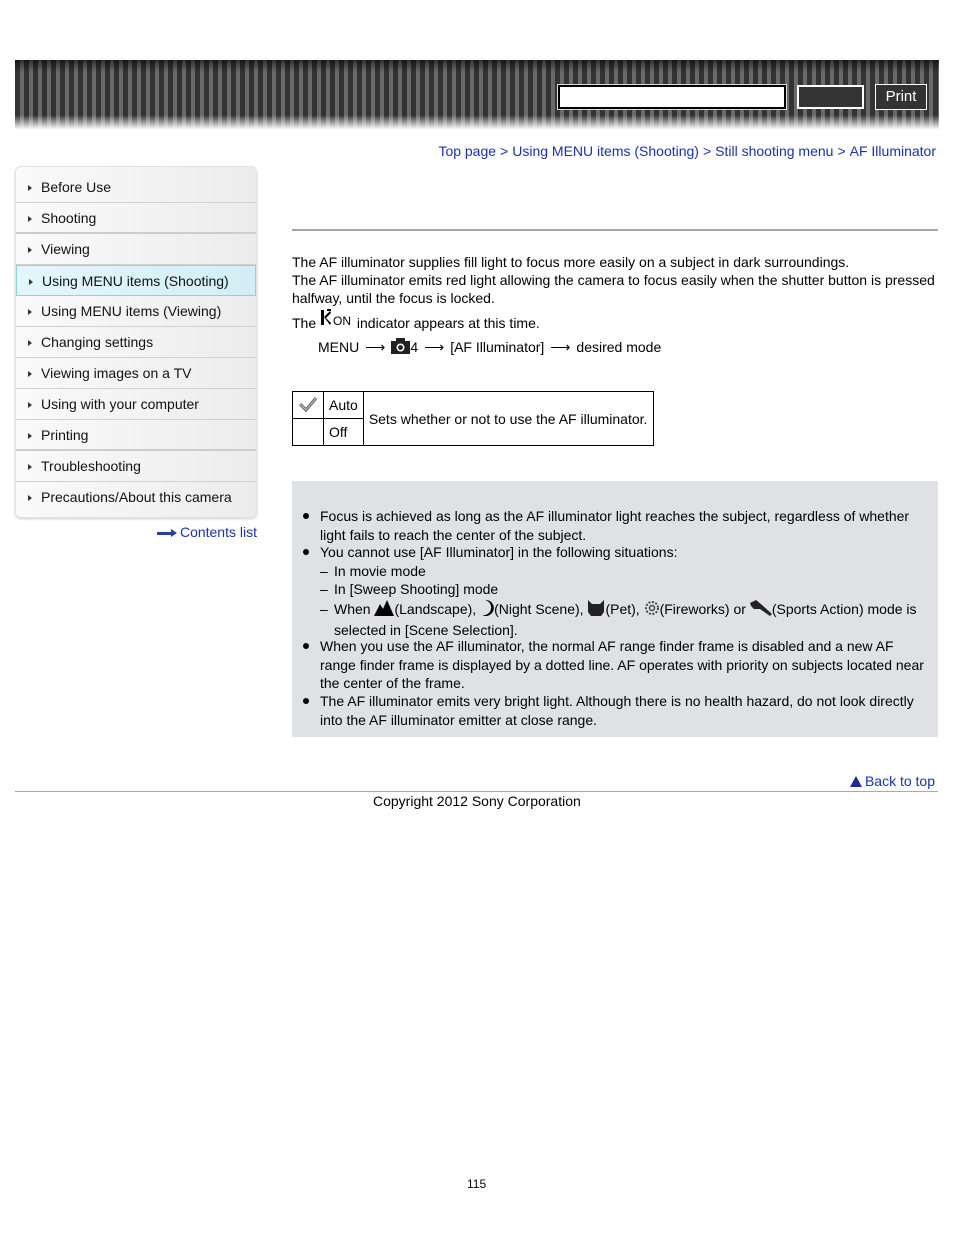  What do you see at coordinates (116, 373) in the screenshot?
I see `sidebar-item-label: Viewing images on a TV` at bounding box center [116, 373].